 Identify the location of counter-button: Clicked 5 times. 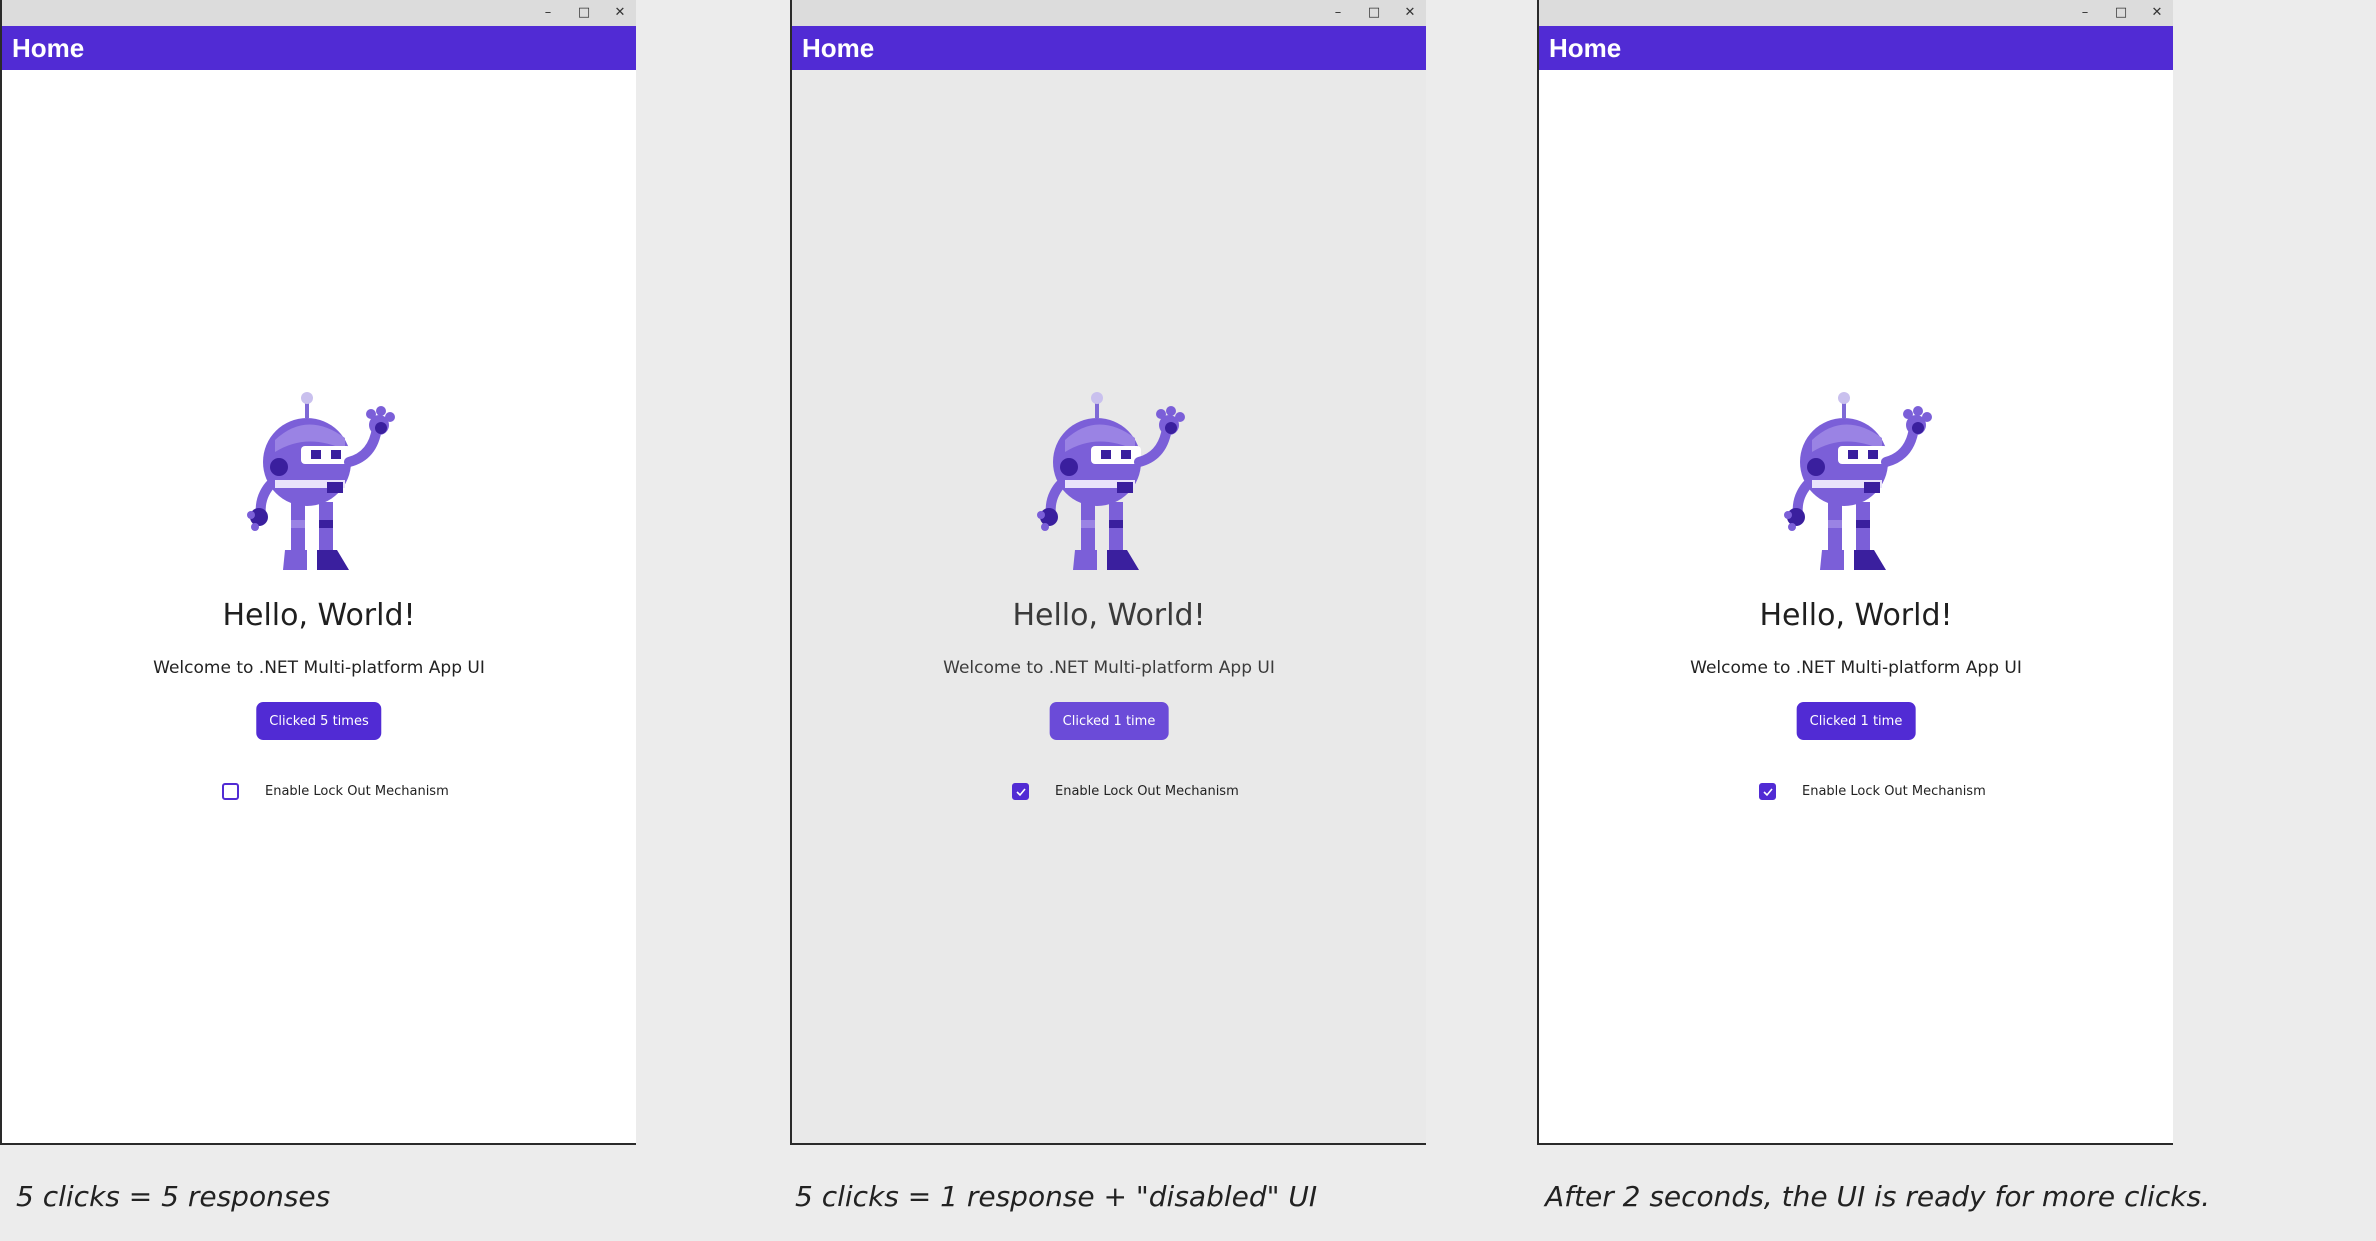
(319, 721).